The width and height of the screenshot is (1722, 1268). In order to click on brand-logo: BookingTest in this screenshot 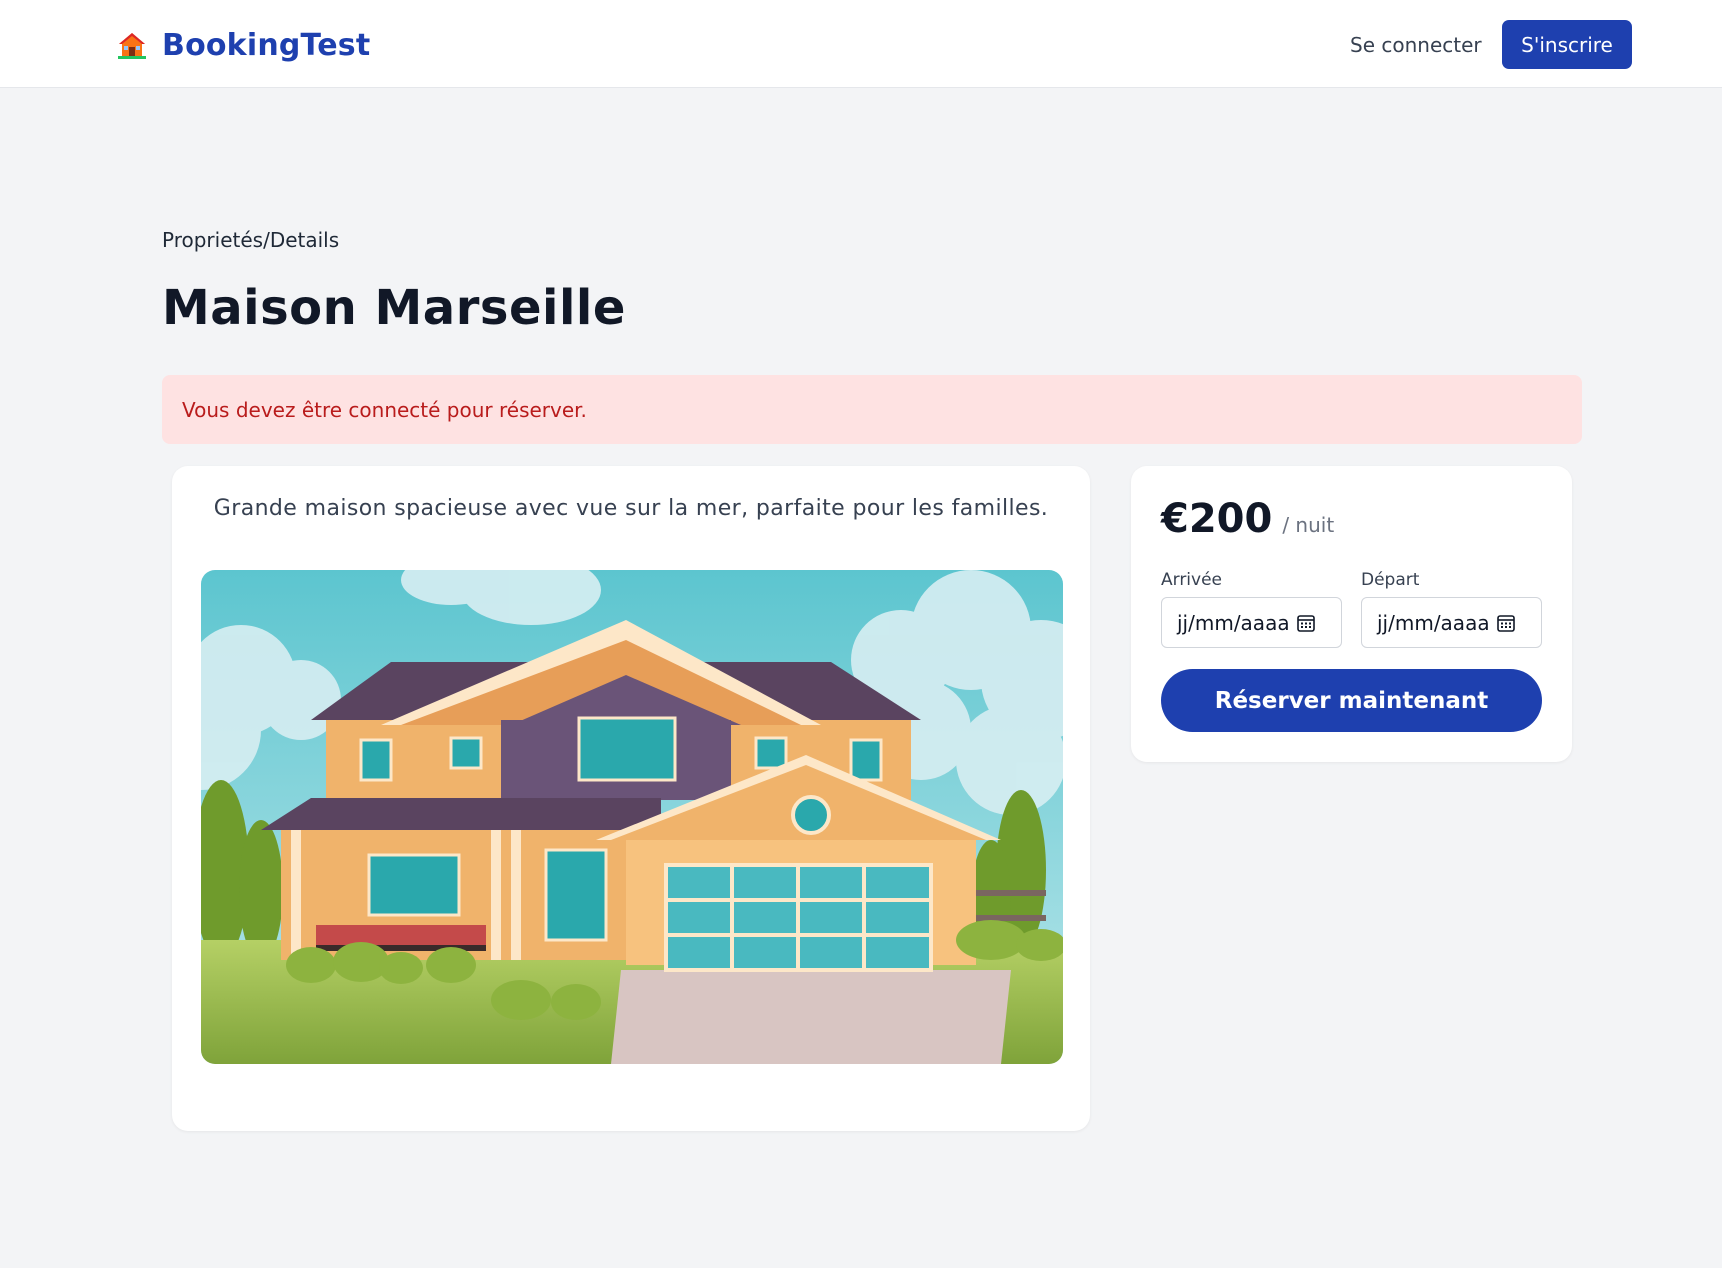, I will do `click(243, 45)`.